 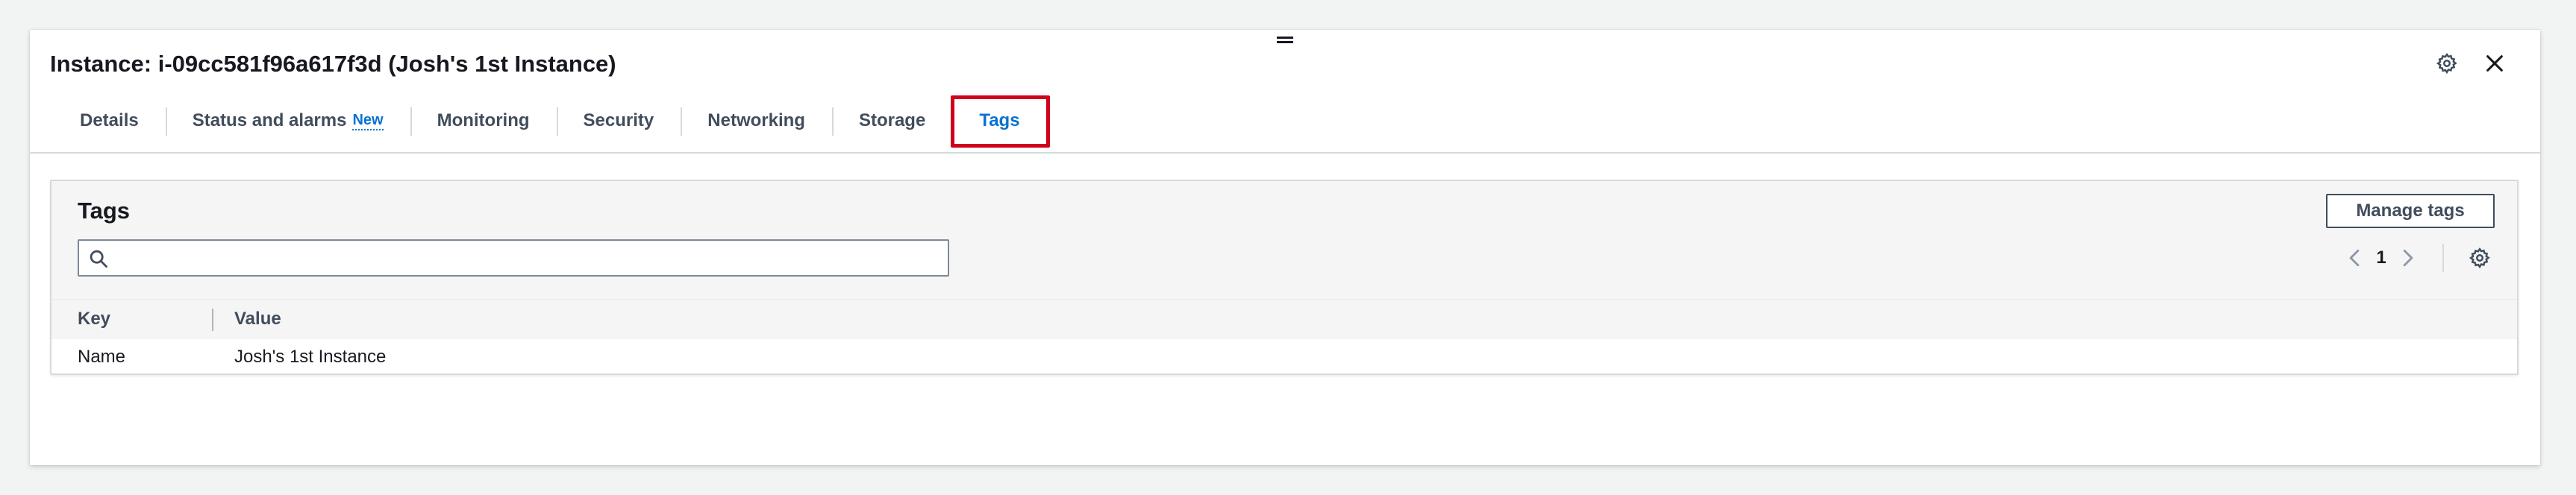 I want to click on tag-key-cell: Name, so click(x=102, y=357).